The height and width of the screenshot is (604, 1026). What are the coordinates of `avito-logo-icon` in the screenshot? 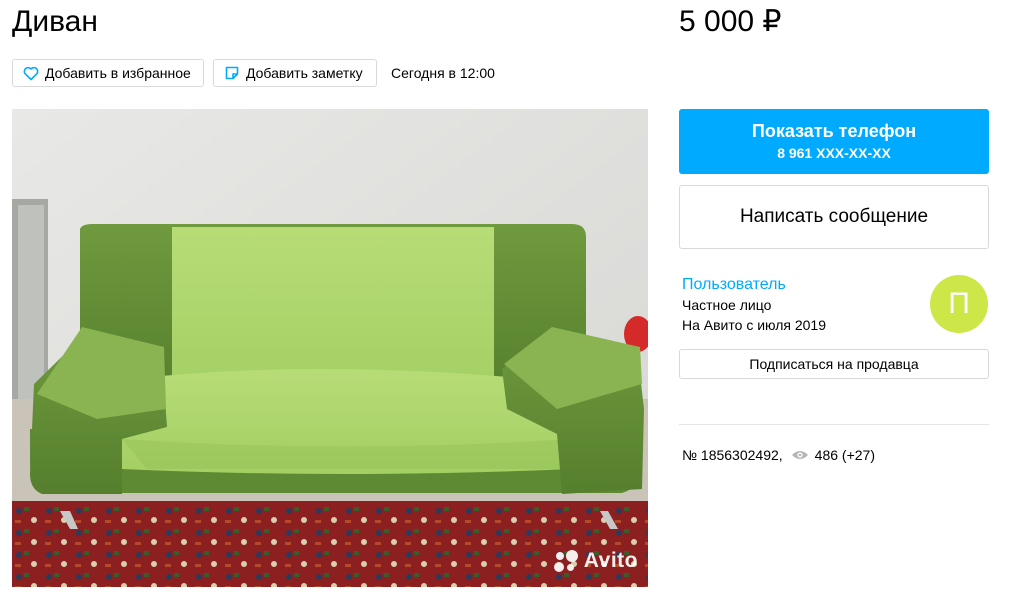 It's located at (566, 561).